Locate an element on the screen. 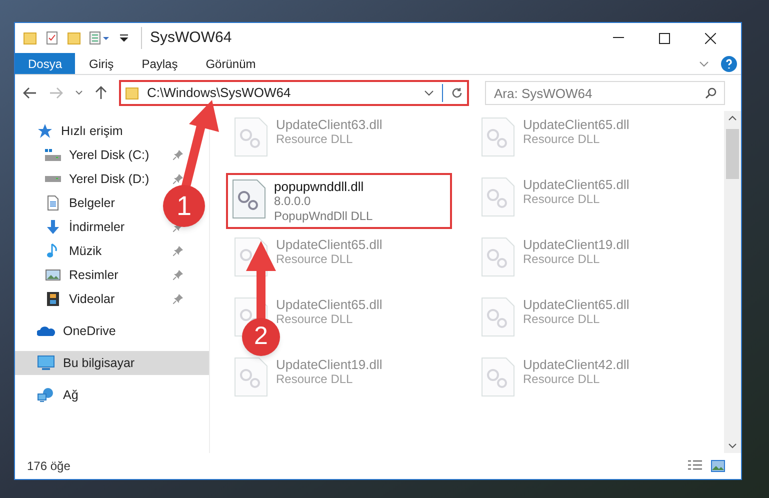  star-icon is located at coordinates (45, 131).